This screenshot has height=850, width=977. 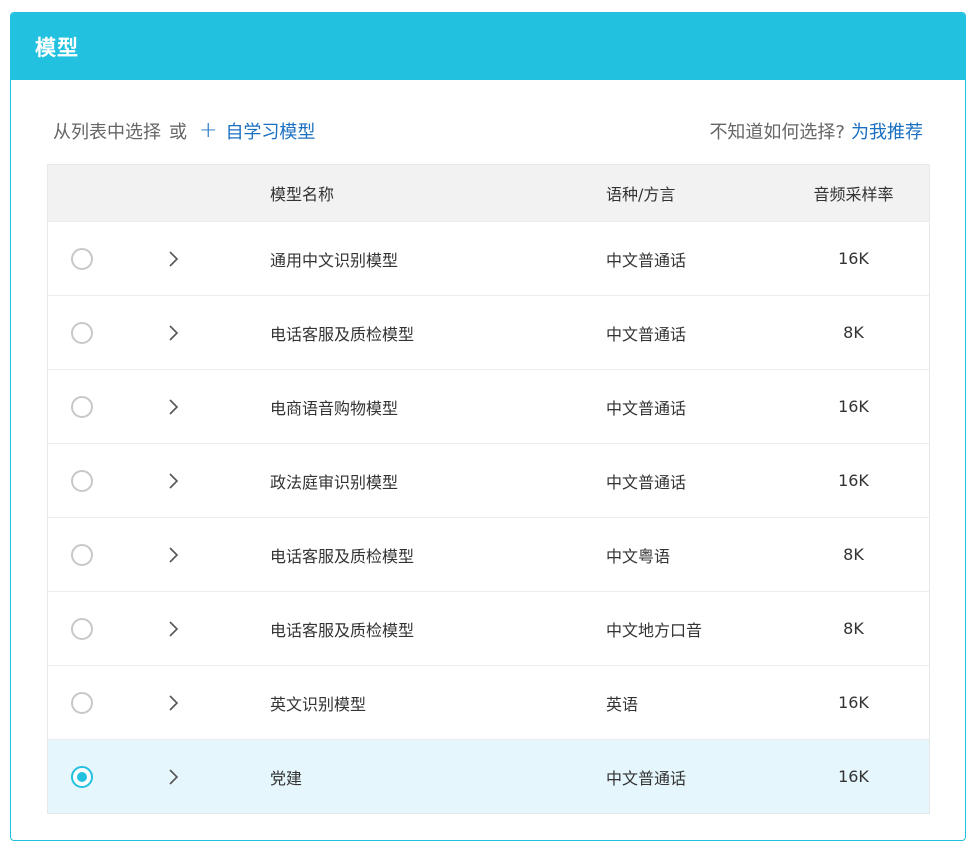 I want to click on table-row: 党建 中文普通话 16K, so click(x=488, y=776).